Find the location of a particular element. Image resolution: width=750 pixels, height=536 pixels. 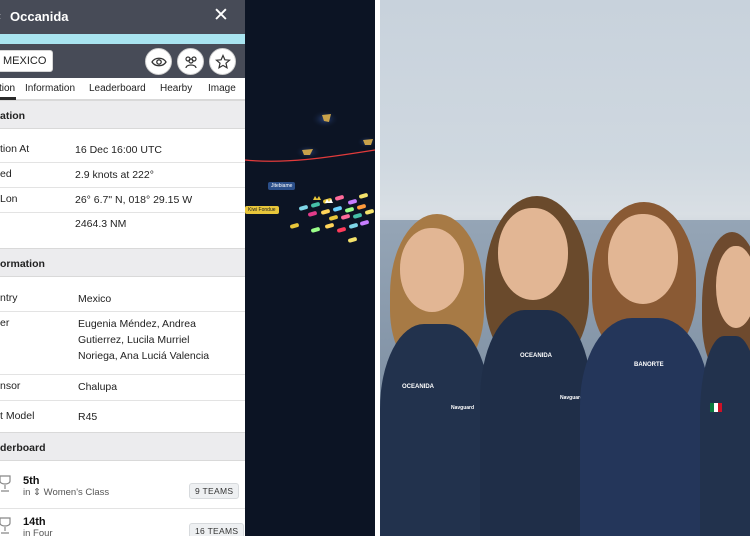

boat-name-title: Occanida is located at coordinates (39, 16).